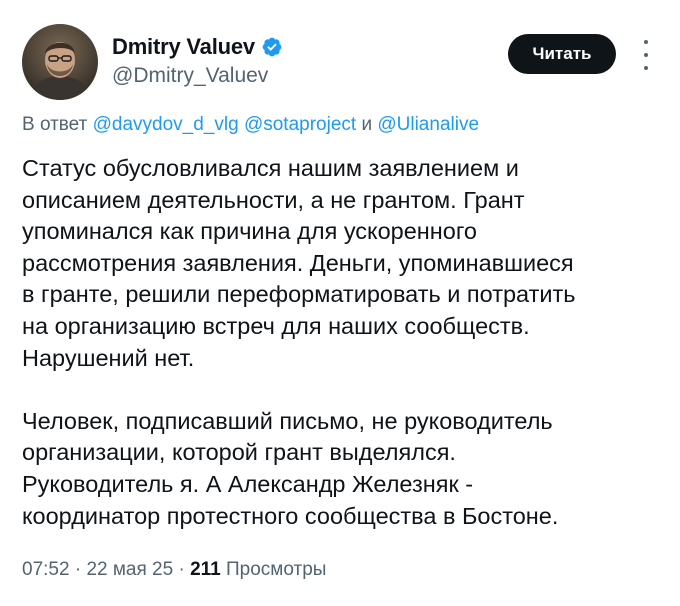  What do you see at coordinates (183, 47) in the screenshot?
I see `author-name: Dmitry Valuev` at bounding box center [183, 47].